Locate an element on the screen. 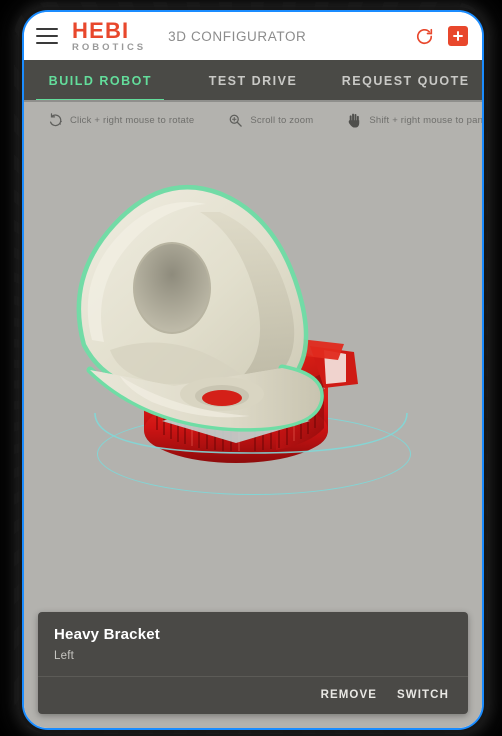 The height and width of the screenshot is (736, 502). remove-button: REMOVE is located at coordinates (349, 695).